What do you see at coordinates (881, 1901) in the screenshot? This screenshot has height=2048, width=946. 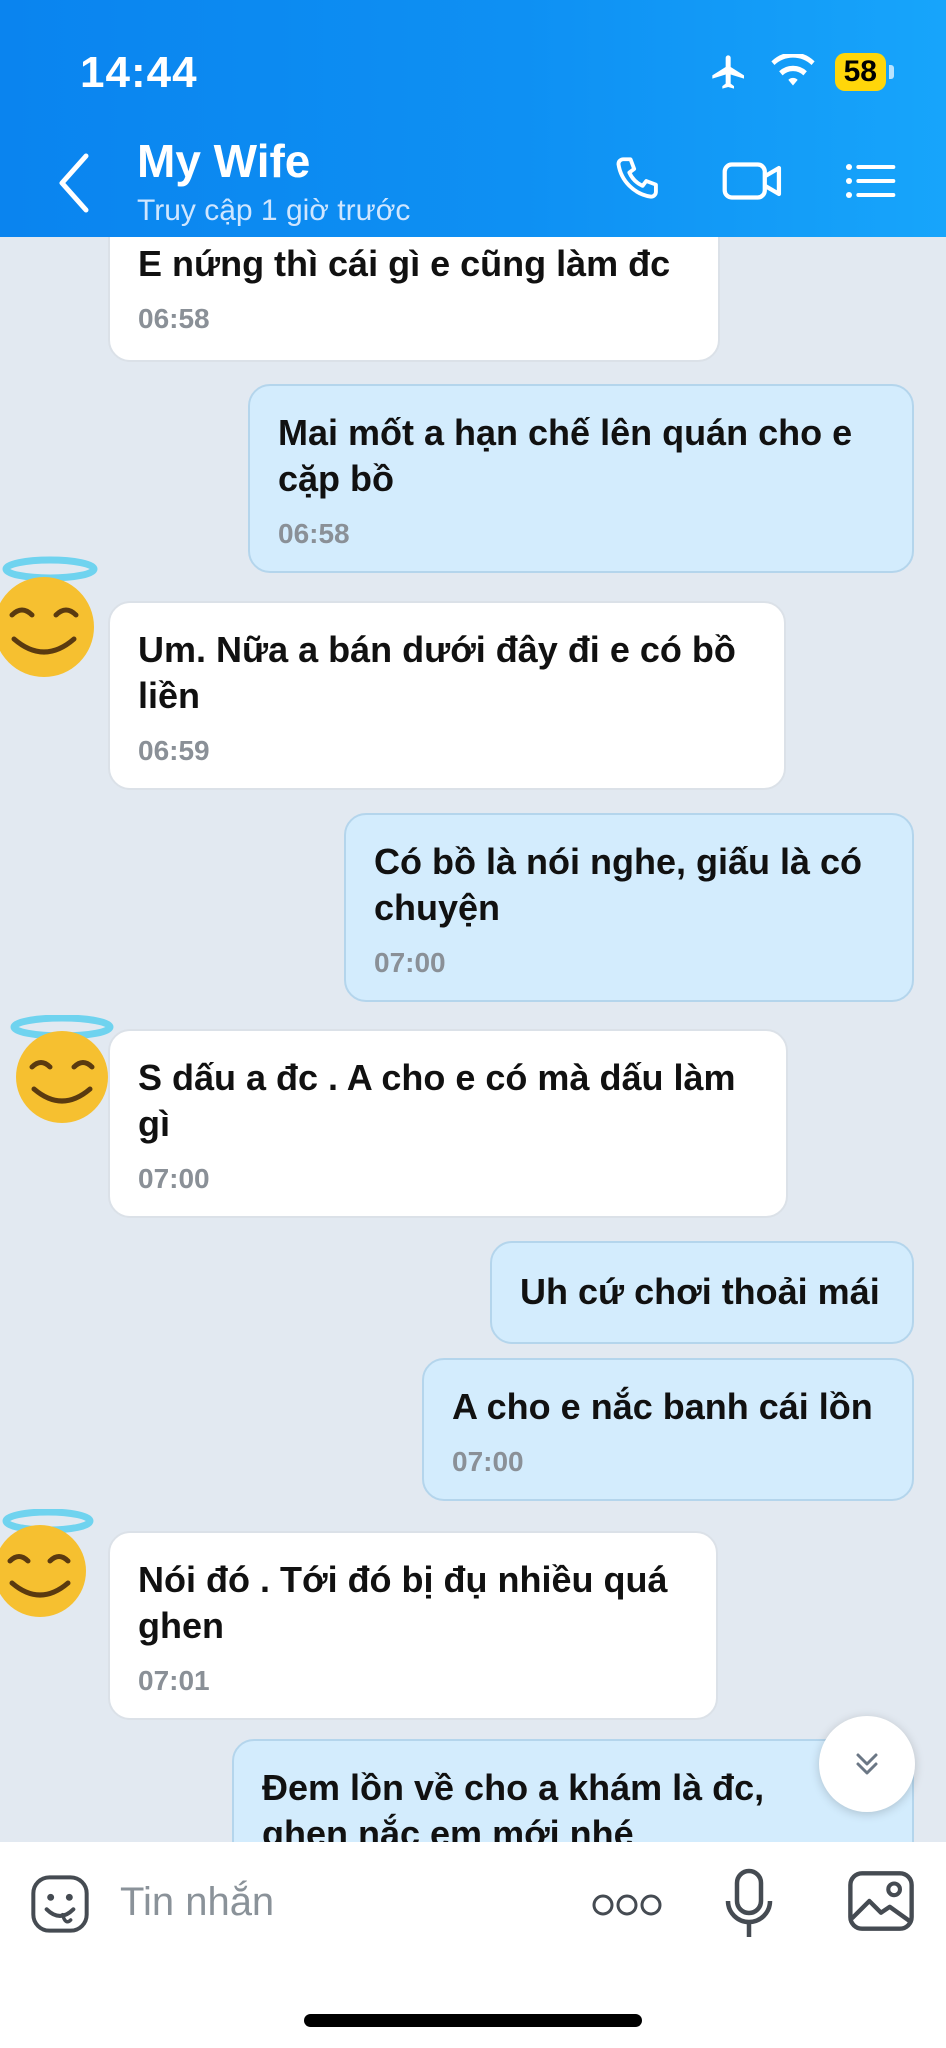 I see `image-gallery-icon` at bounding box center [881, 1901].